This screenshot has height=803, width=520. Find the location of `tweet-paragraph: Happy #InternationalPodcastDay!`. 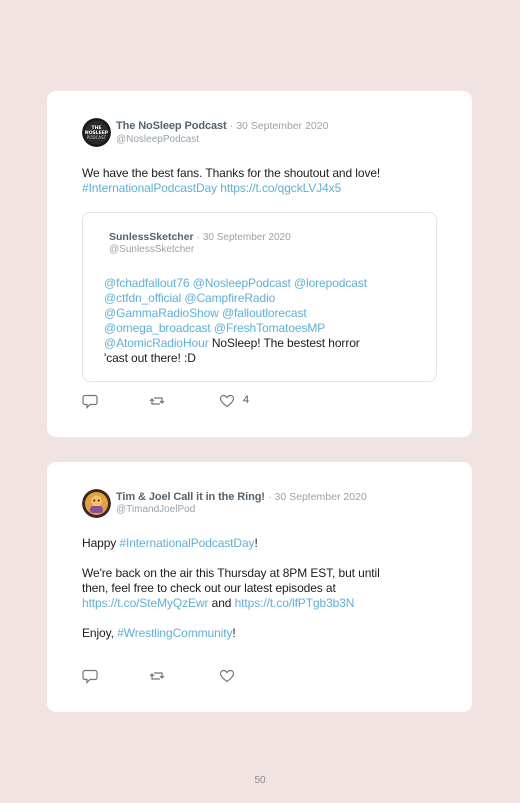

tweet-paragraph: Happy #InternationalPodcastDay! is located at coordinates (262, 543).